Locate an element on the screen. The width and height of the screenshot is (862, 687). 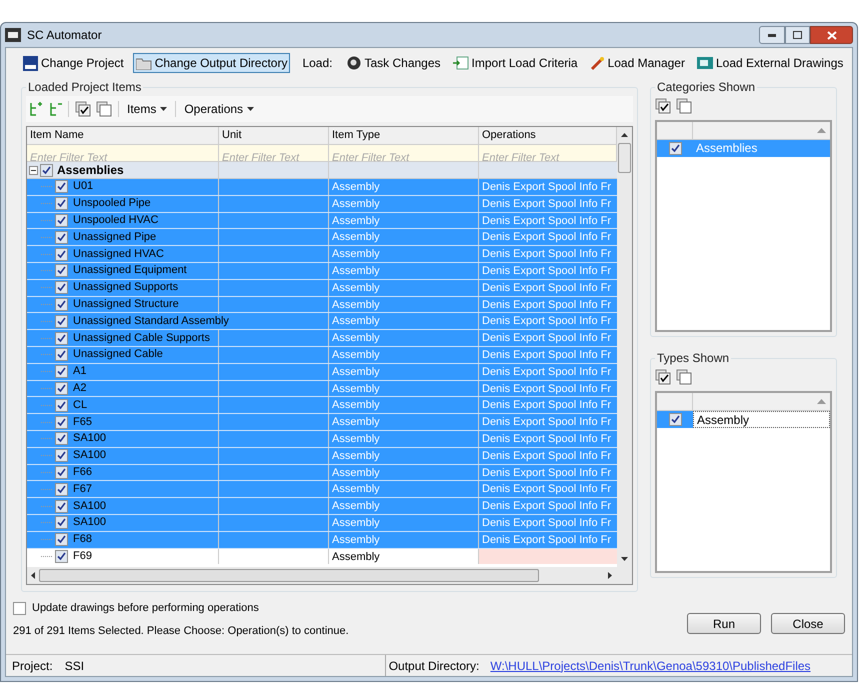
grid-row: Unassigned Pipe Assembly Denis Export Spool Info Fr is located at coordinates (322, 237).